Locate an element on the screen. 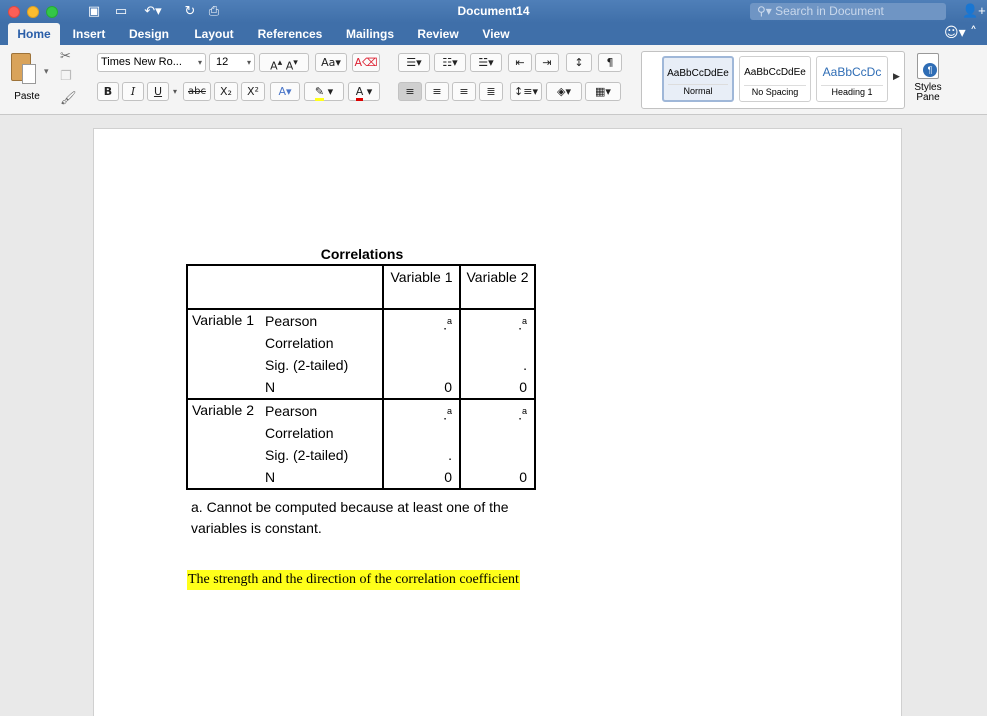 This screenshot has height=716, width=987. styles-pane-icon: ¶ is located at coordinates (928, 66).